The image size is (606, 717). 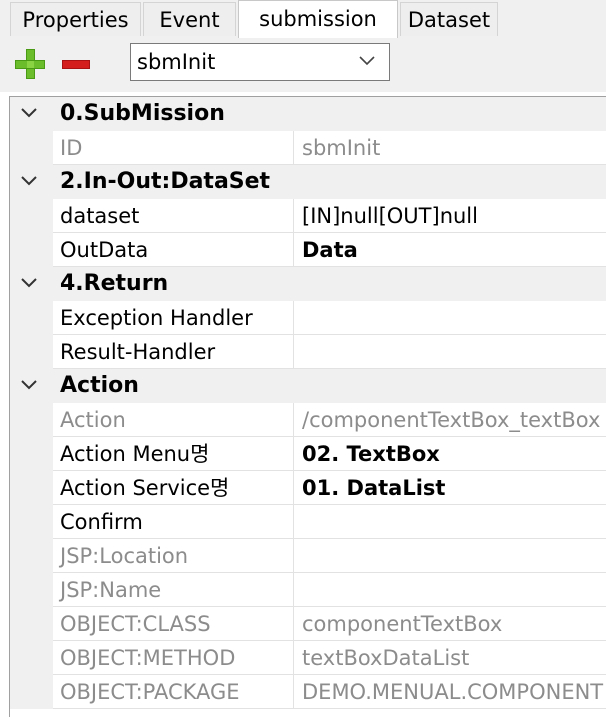 I want to click on property-row-jsp-location: JSP:Location, so click(x=308, y=556).